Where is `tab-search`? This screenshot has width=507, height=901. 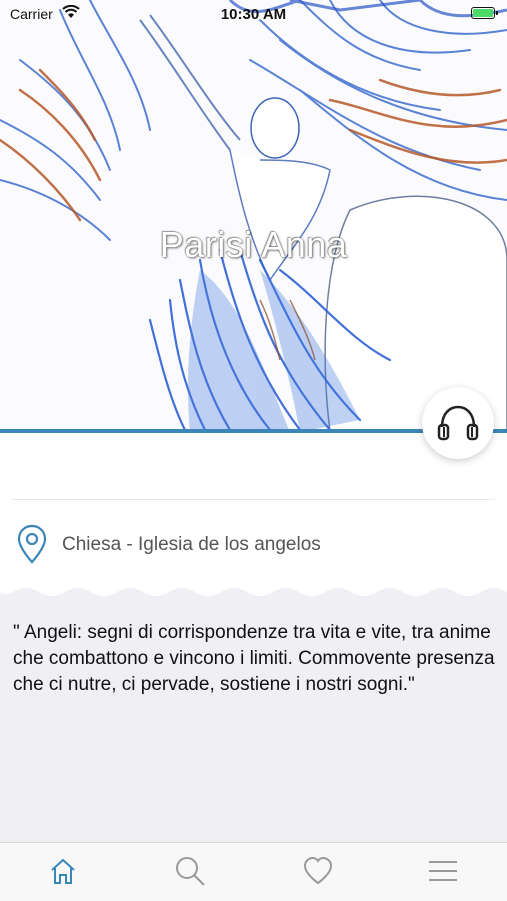 tab-search is located at coordinates (190, 871).